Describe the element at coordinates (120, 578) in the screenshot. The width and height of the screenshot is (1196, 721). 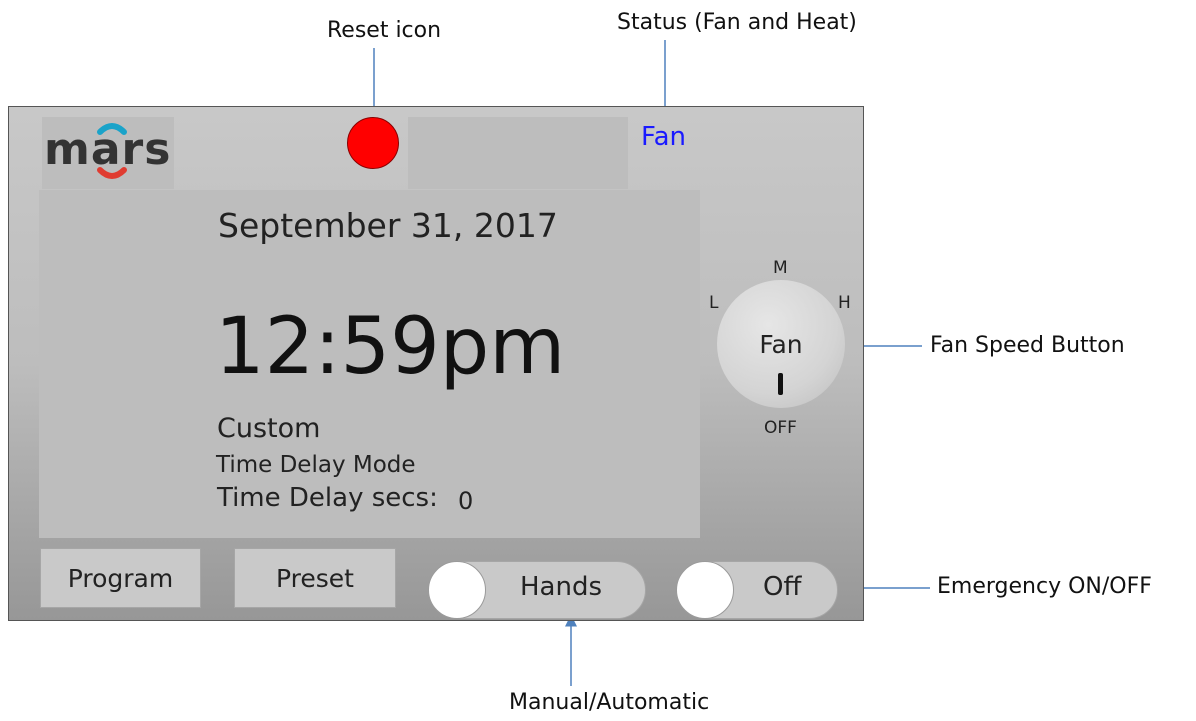
I see `program-button: Program` at that location.